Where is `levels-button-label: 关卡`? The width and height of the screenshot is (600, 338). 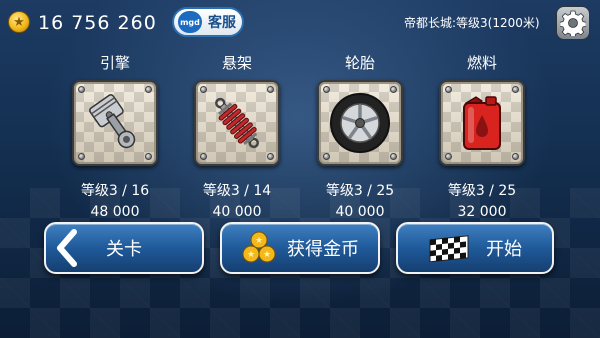
levels-button-label: 关卡 is located at coordinates (124, 249).